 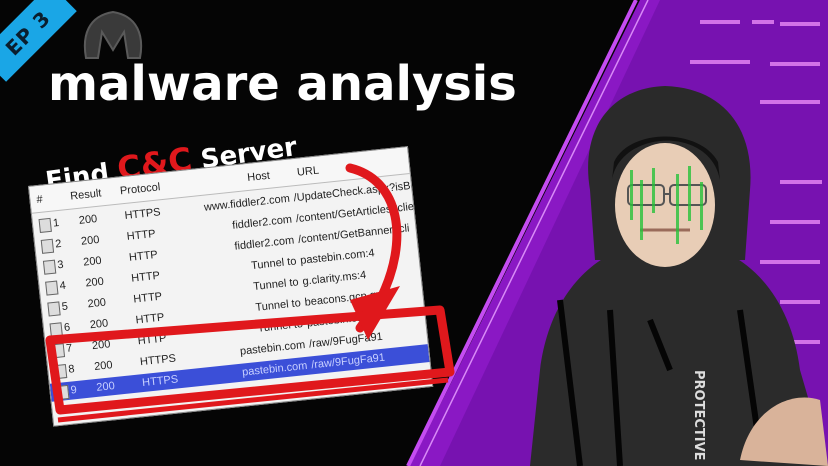 What do you see at coordinates (250, 360) in the screenshot?
I see `red-highlight-box` at bounding box center [250, 360].